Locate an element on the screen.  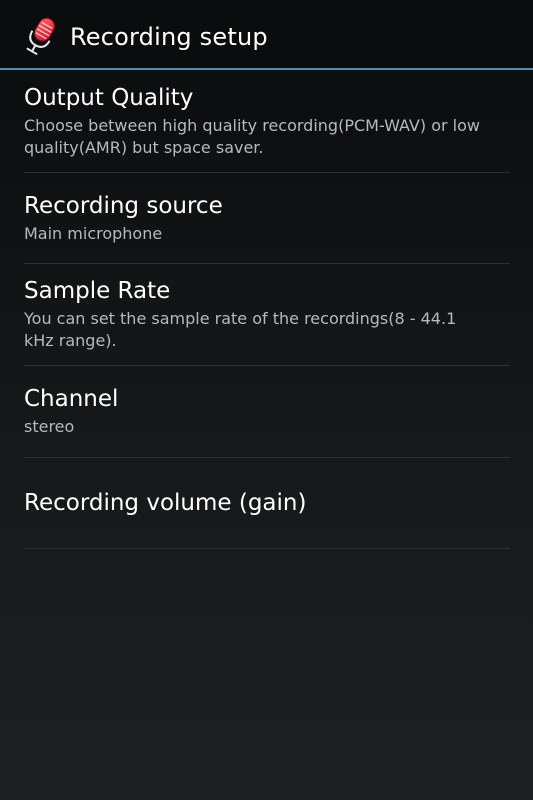
microphone-icon is located at coordinates (42, 37).